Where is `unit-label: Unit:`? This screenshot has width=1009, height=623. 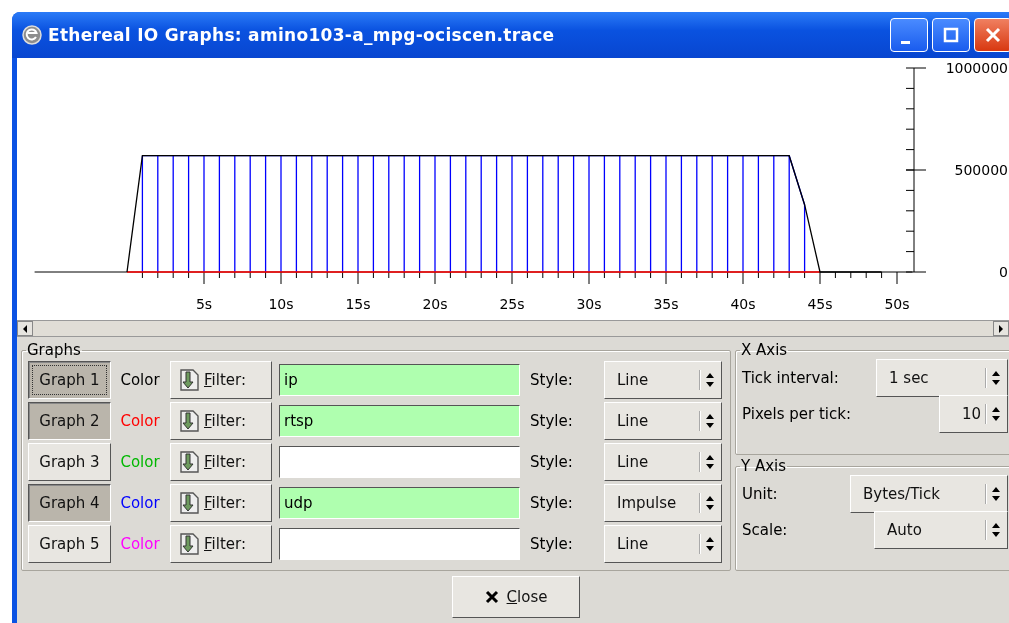 unit-label: Unit: is located at coordinates (760, 493).